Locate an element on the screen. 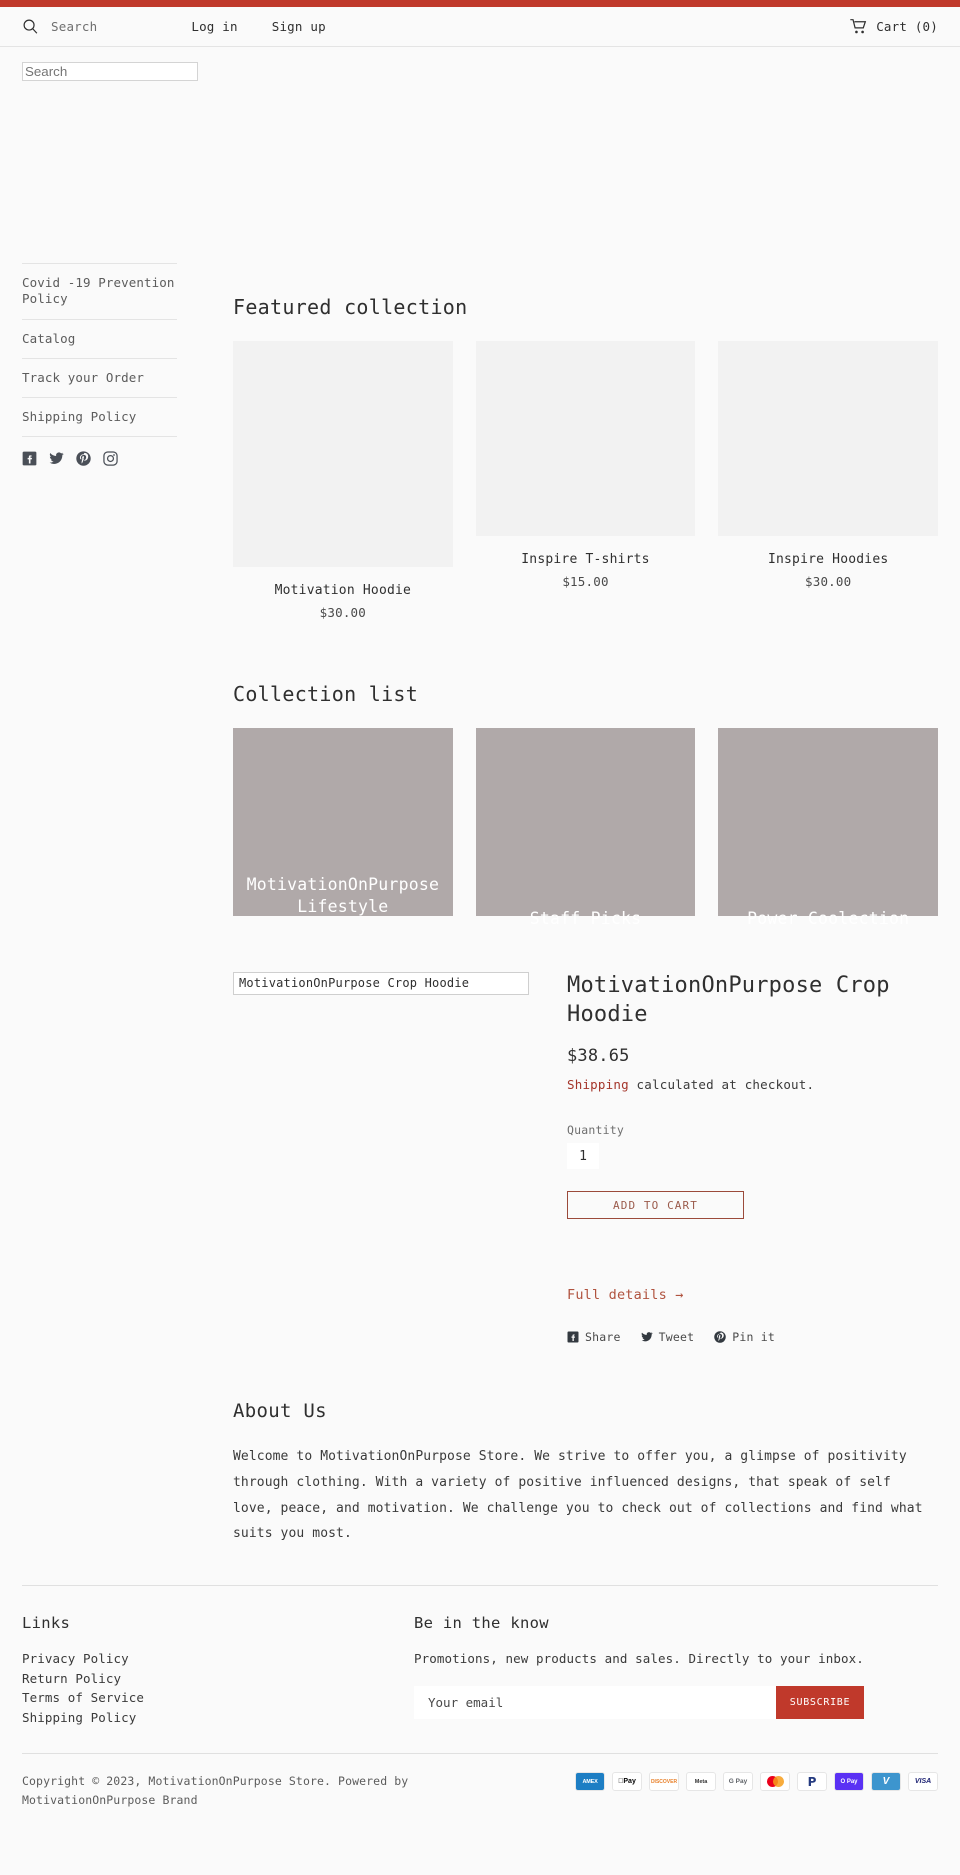 The width and height of the screenshot is (960, 1875). product-name: Inspire Hoodies is located at coordinates (828, 559).